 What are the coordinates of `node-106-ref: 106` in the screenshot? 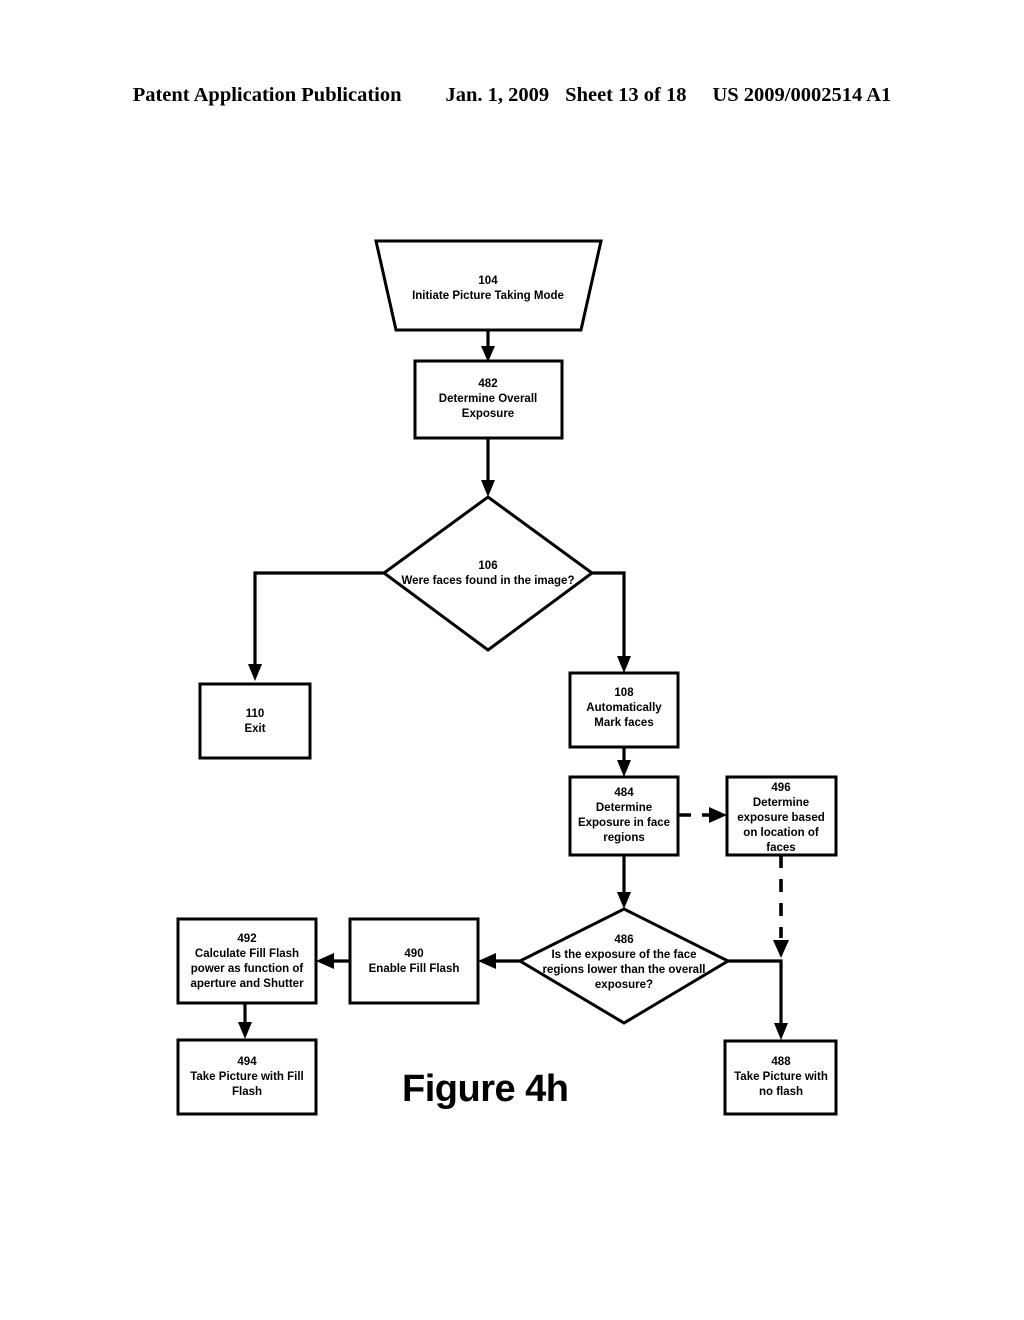 It's located at (487, 566).